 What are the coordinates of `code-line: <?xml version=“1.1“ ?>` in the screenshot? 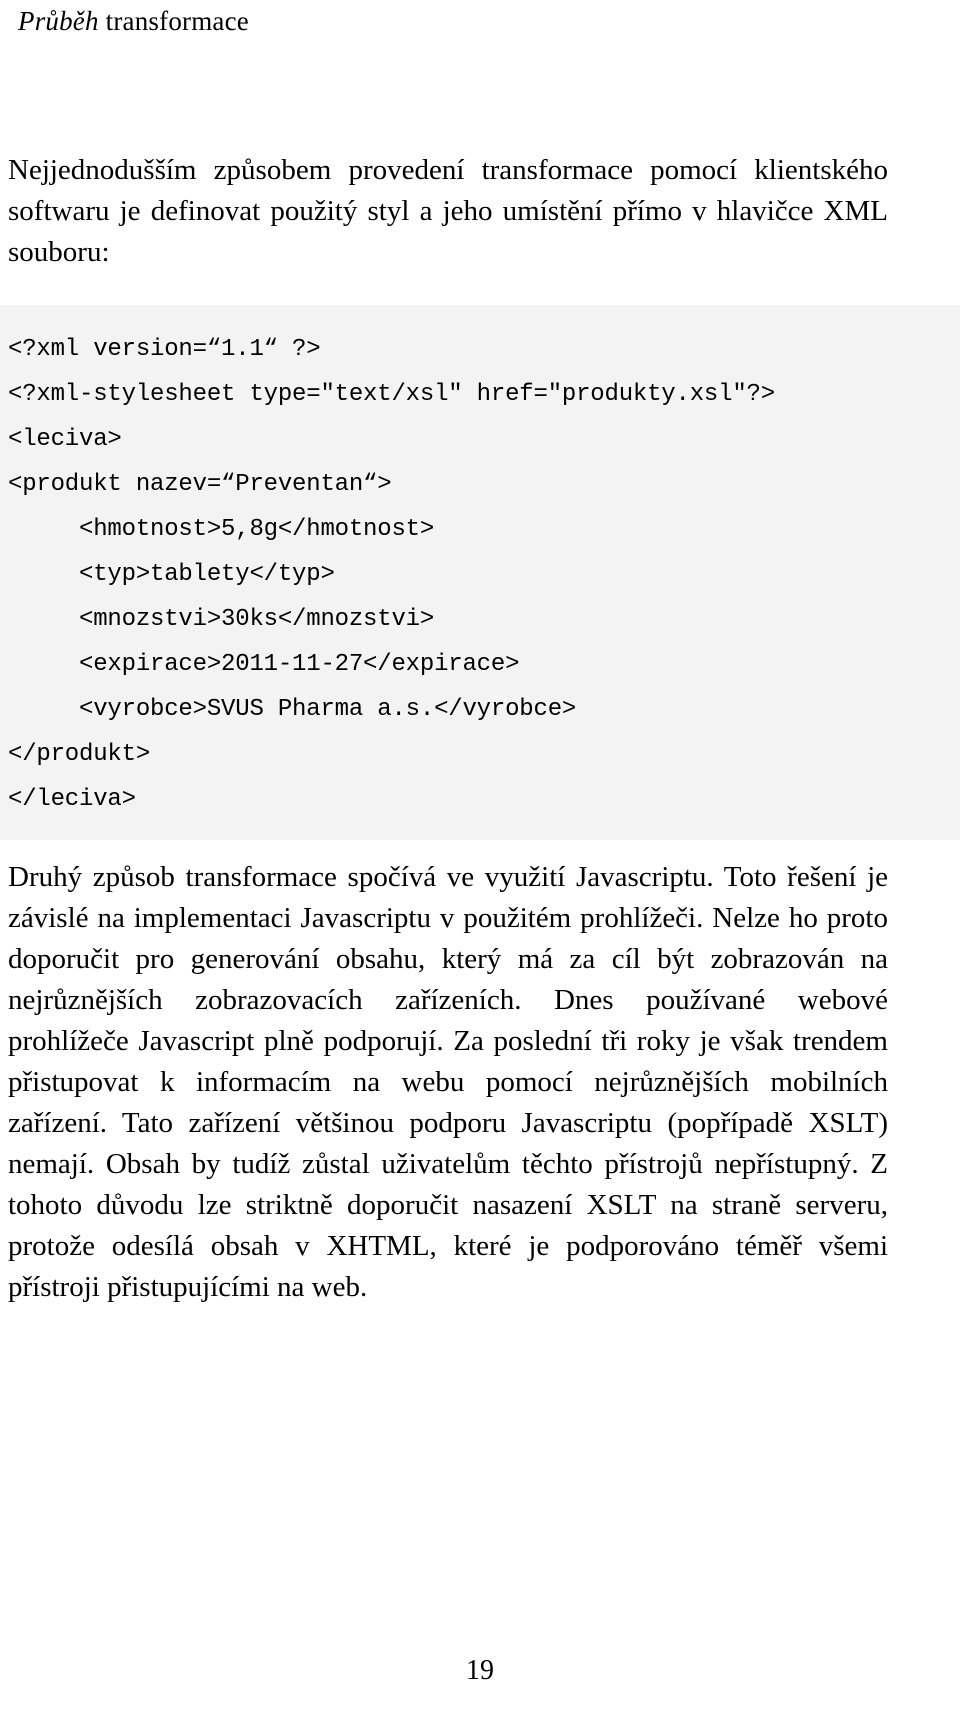 It's located at (164, 349).